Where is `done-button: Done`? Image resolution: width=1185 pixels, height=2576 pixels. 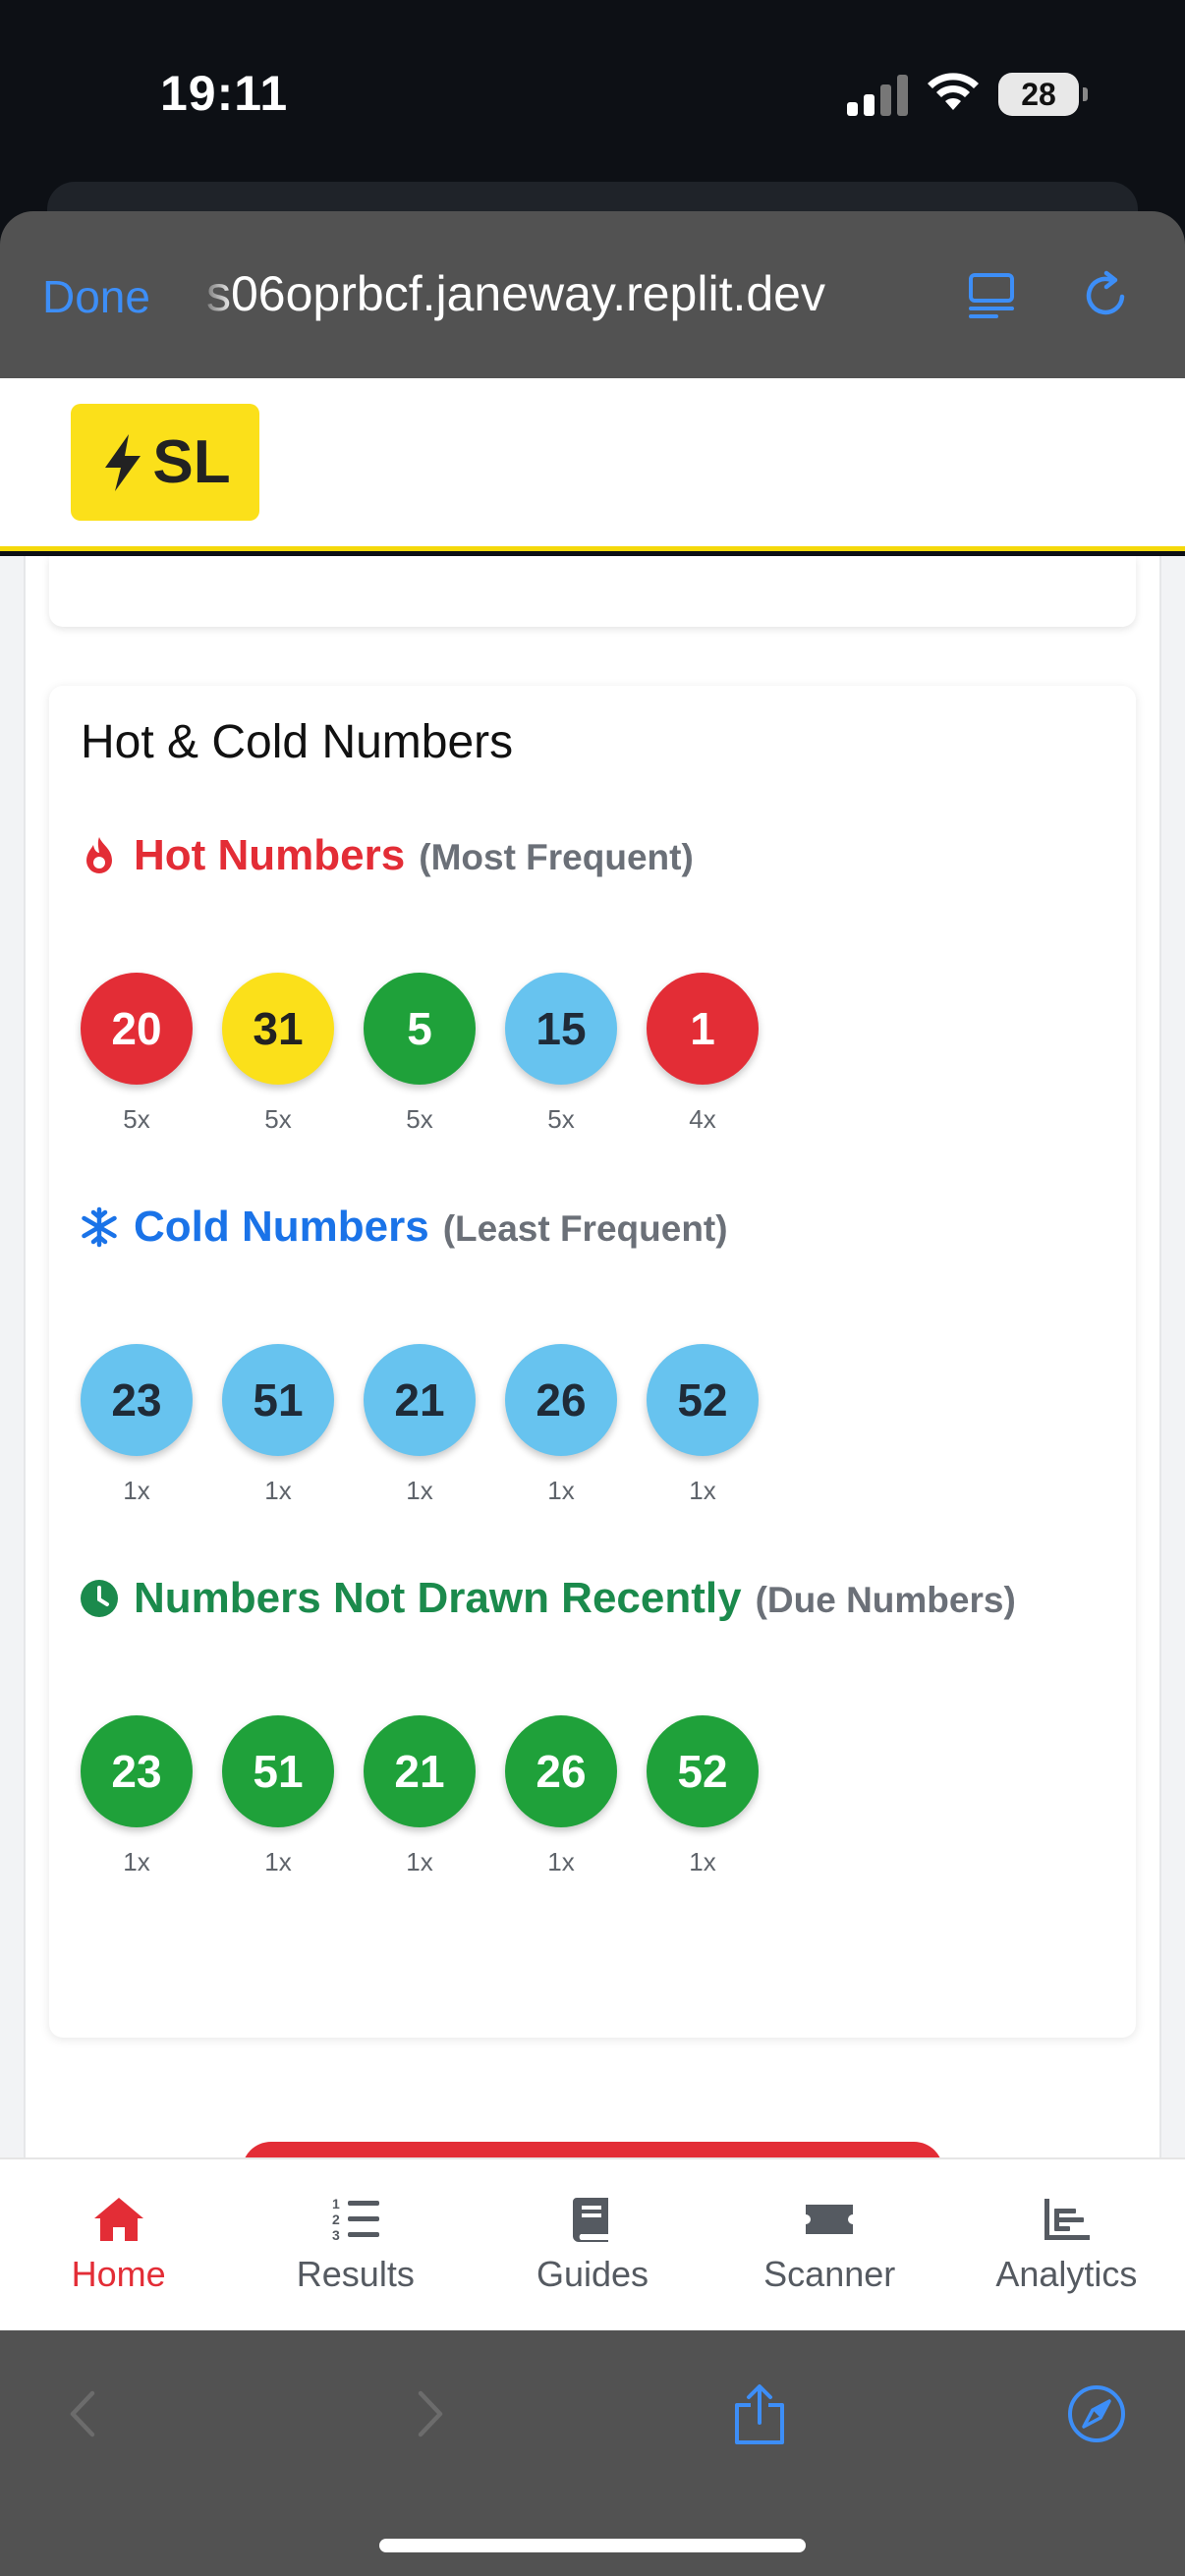 done-button: Done is located at coordinates (96, 296).